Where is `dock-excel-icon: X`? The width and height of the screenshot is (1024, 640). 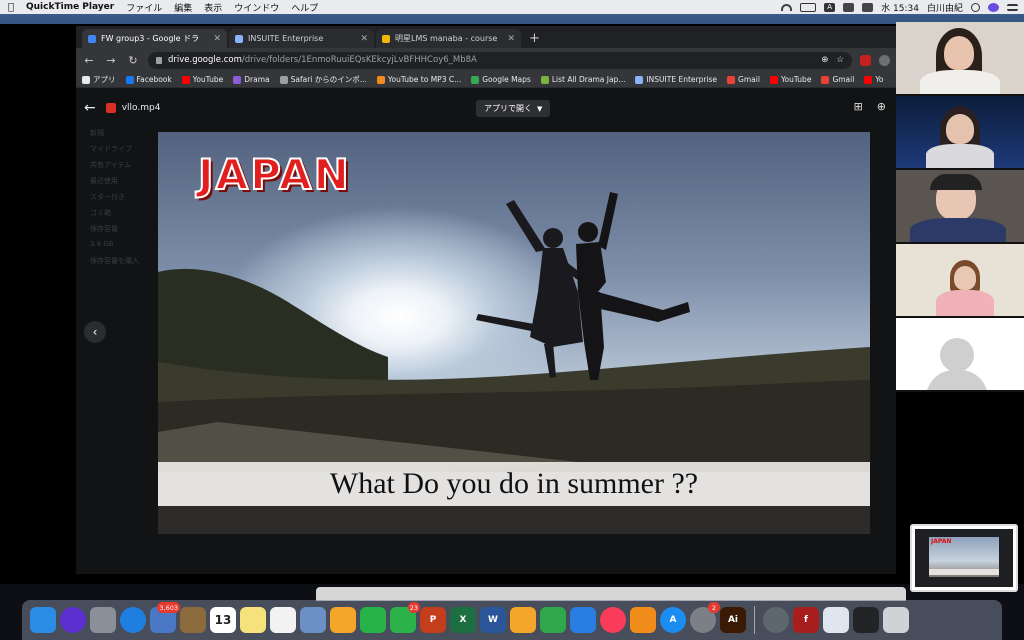 dock-excel-icon: X is located at coordinates (463, 620).